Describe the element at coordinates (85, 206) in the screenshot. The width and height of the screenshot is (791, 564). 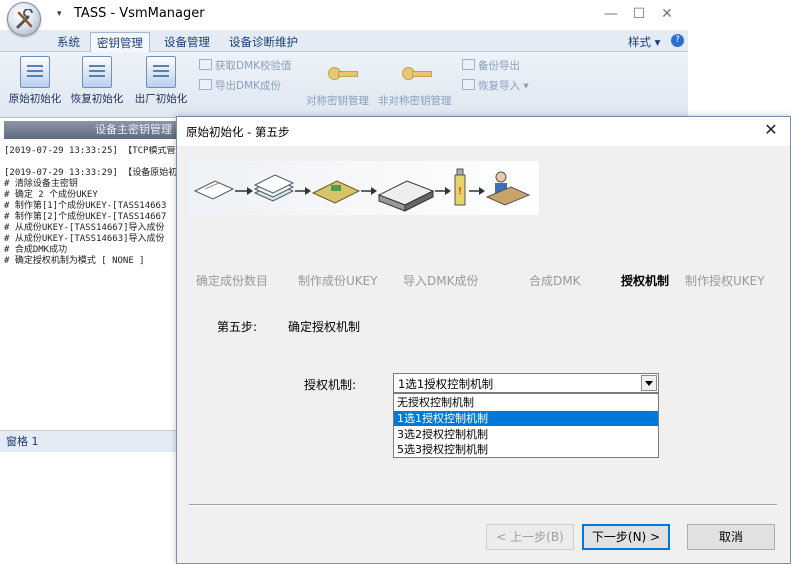
I see `log-line: # 制作第[1]个成份UKEY-[TASS14663` at that location.